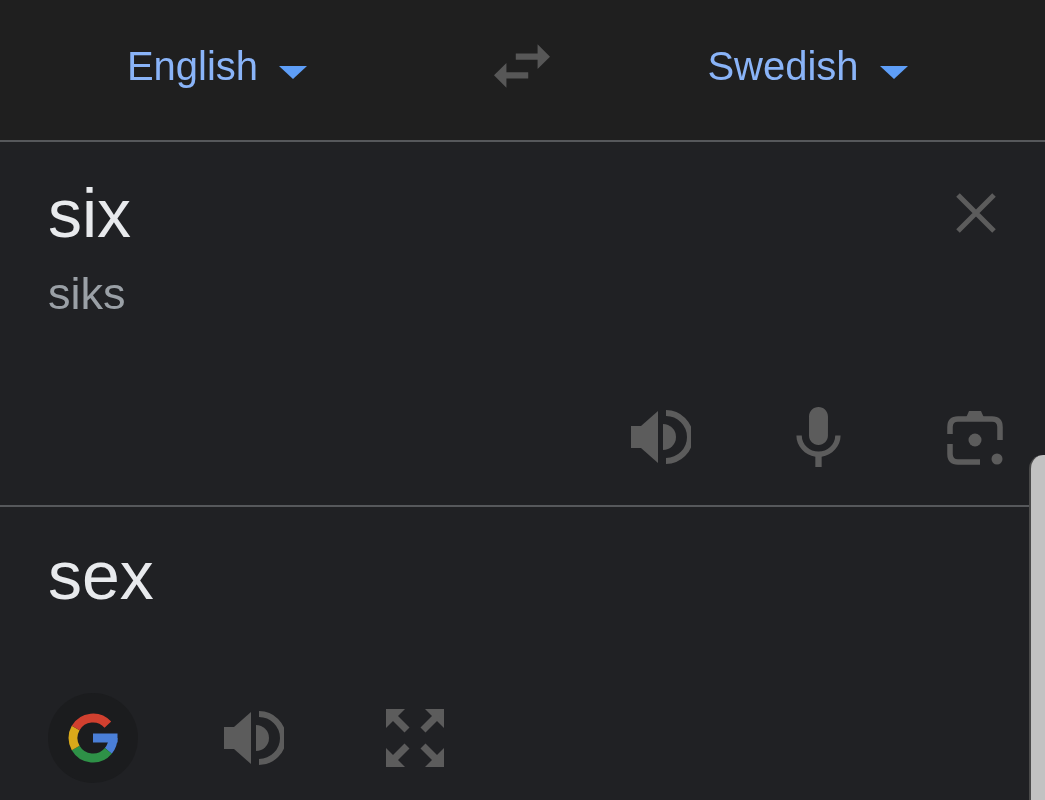  Describe the element at coordinates (807, 66) in the screenshot. I see `target-language-button: Swedish` at that location.